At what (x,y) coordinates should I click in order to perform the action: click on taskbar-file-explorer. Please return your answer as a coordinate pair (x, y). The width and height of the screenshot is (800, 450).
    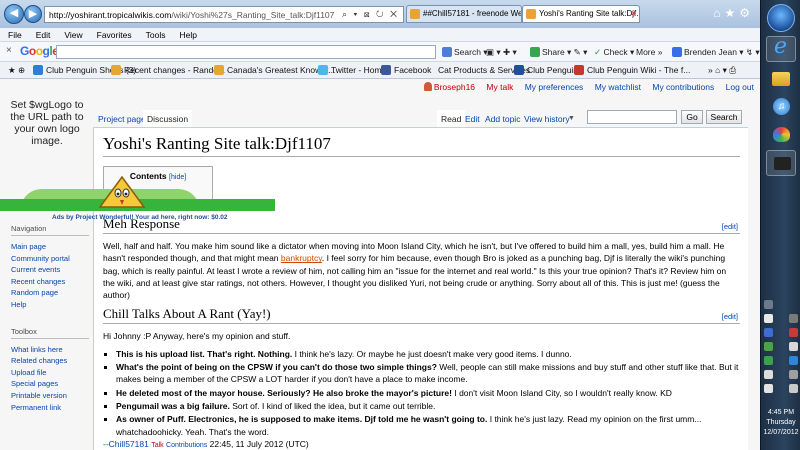
    Looking at the image, I should click on (781, 79).